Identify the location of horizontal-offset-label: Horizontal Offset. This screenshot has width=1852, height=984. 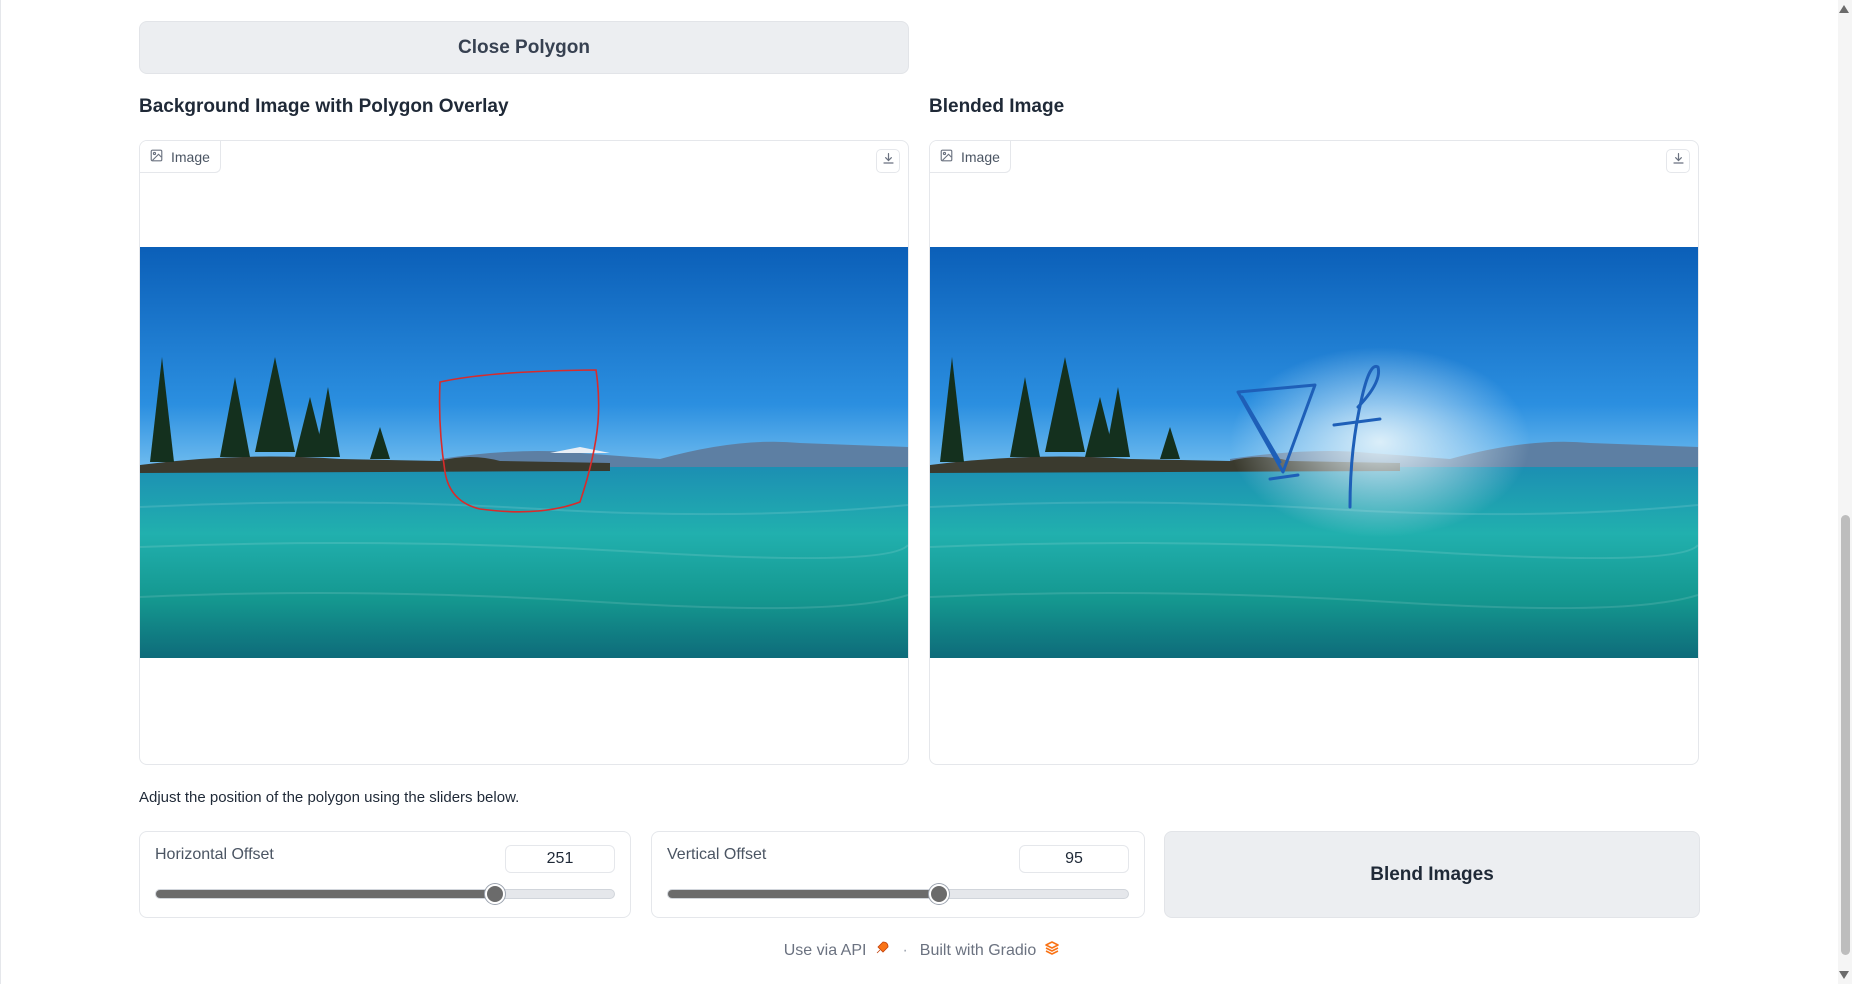
(214, 854).